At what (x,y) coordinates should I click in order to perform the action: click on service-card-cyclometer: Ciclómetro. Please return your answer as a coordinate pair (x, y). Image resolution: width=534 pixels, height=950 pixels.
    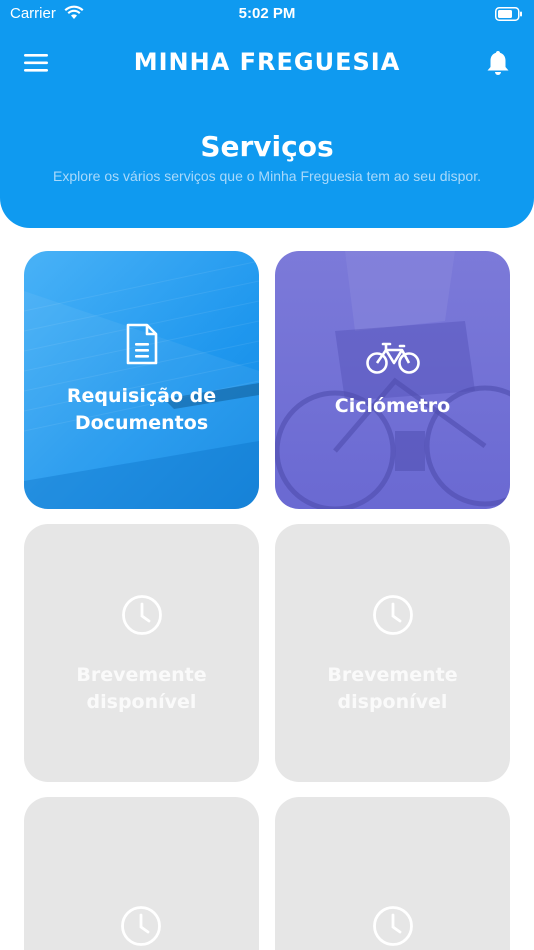
    Looking at the image, I should click on (392, 380).